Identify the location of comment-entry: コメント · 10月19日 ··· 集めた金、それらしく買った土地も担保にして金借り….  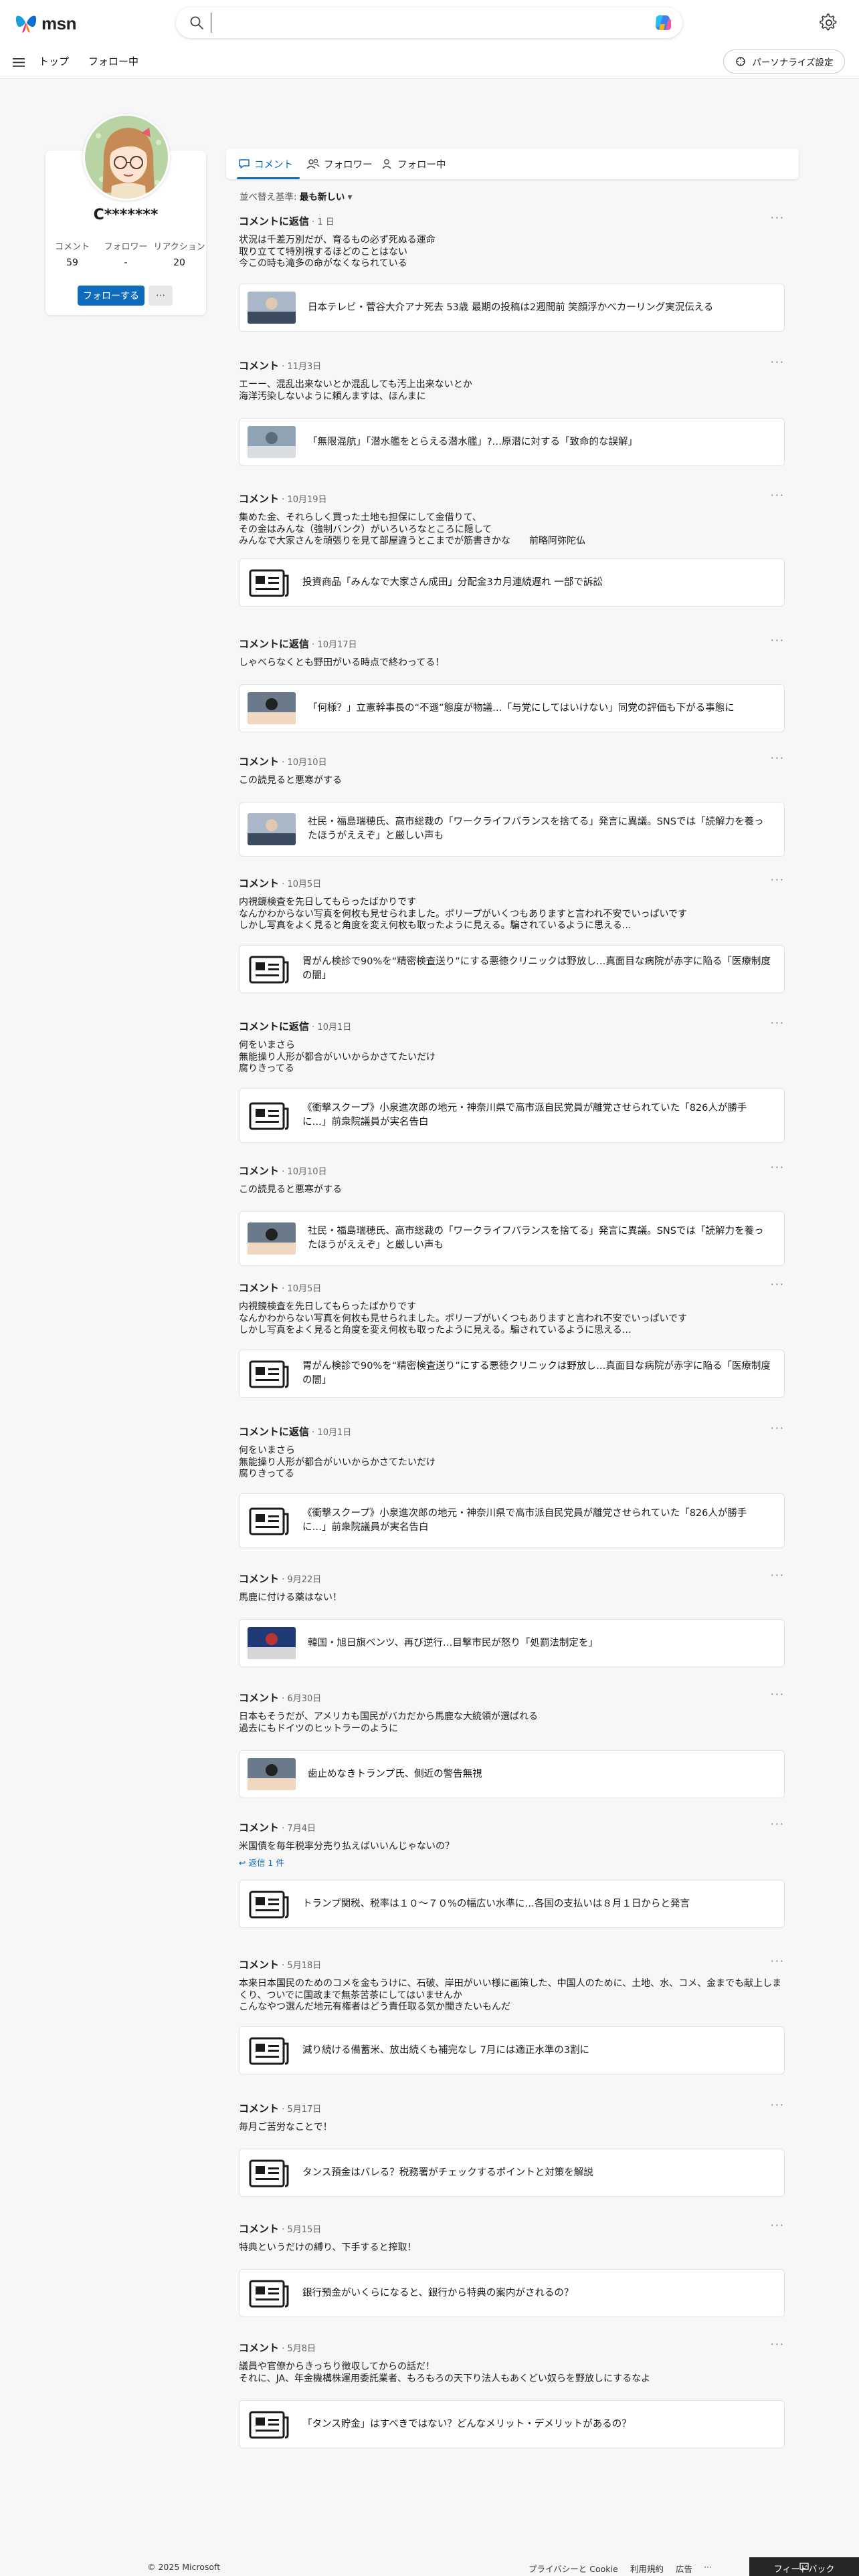
(512, 548).